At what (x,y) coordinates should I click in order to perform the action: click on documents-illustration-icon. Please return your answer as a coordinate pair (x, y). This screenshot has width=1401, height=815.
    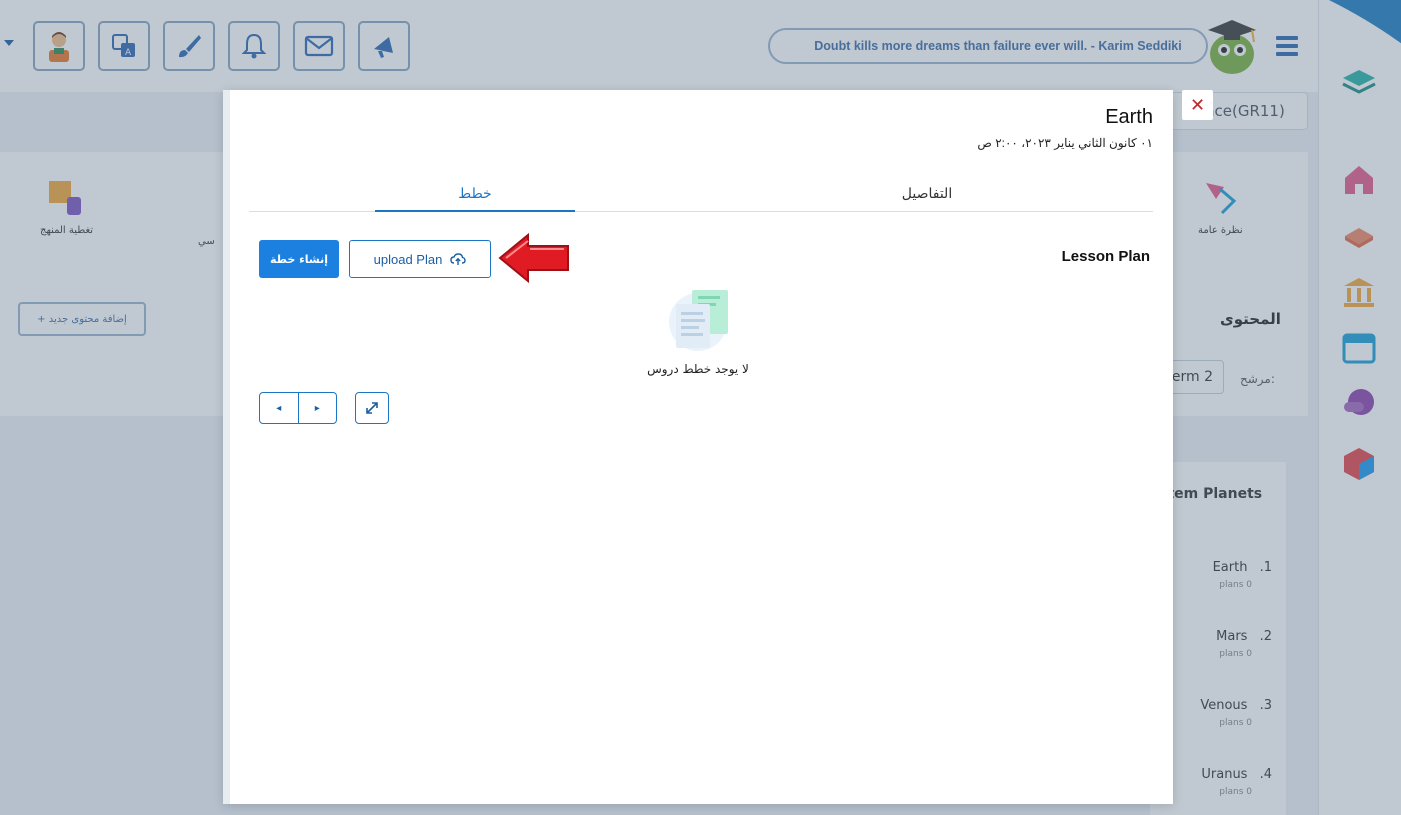
    Looking at the image, I should click on (698, 320).